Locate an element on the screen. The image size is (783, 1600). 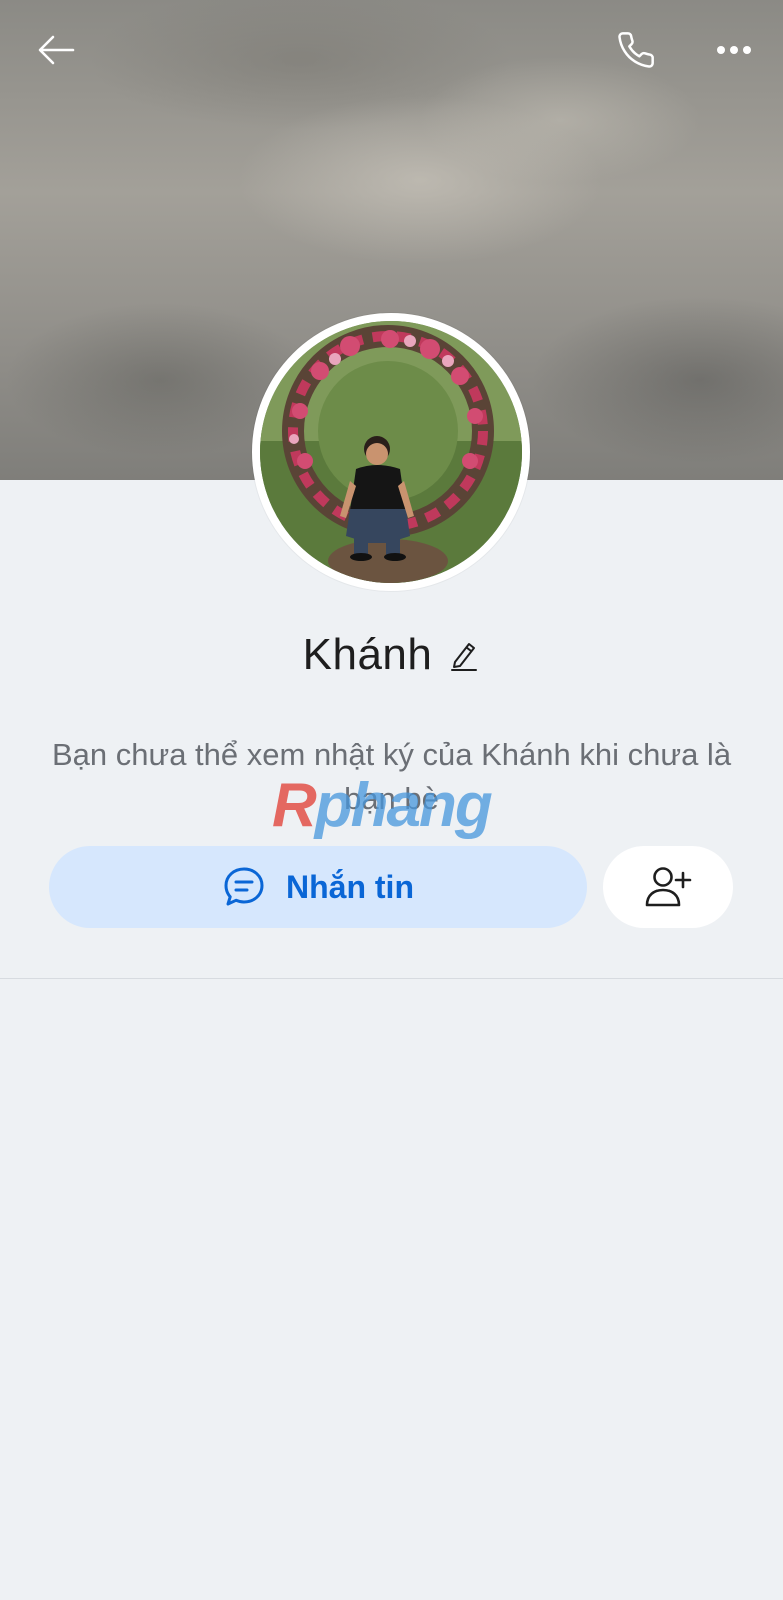
more-horizontal-icon is located at coordinates (734, 50).